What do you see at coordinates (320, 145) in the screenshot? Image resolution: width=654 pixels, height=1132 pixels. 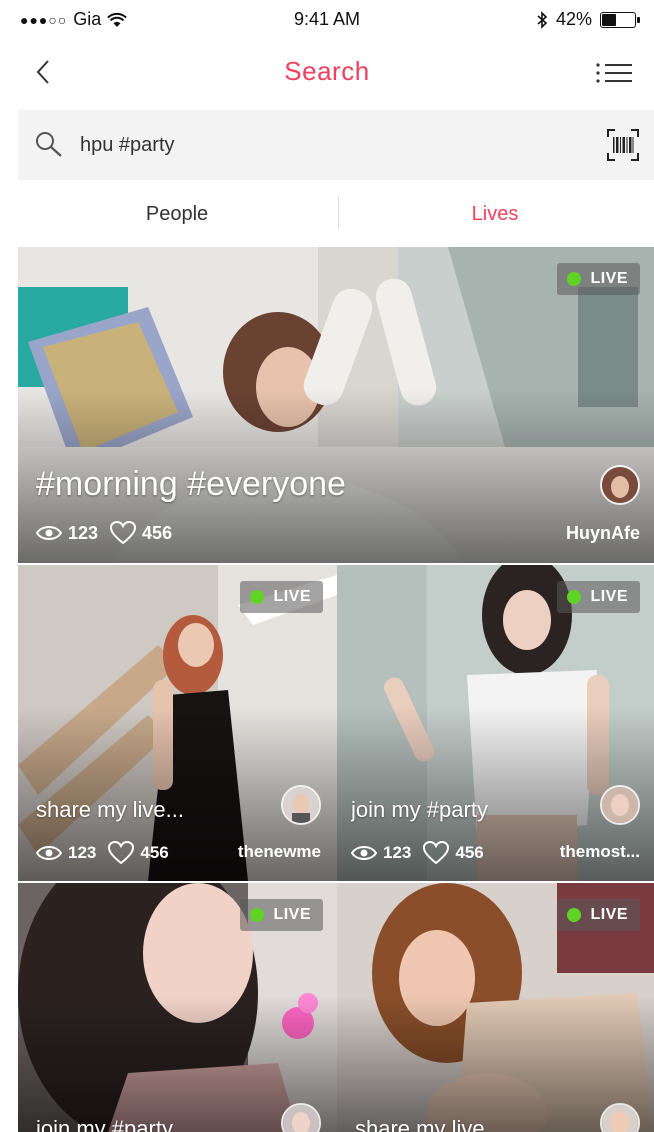 I see `search-input` at bounding box center [320, 145].